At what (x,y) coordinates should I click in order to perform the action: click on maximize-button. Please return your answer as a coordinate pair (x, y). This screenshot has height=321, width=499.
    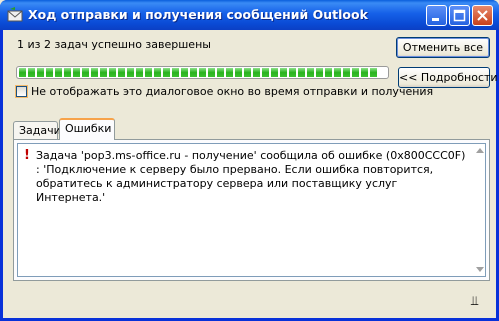
    Looking at the image, I should click on (459, 15).